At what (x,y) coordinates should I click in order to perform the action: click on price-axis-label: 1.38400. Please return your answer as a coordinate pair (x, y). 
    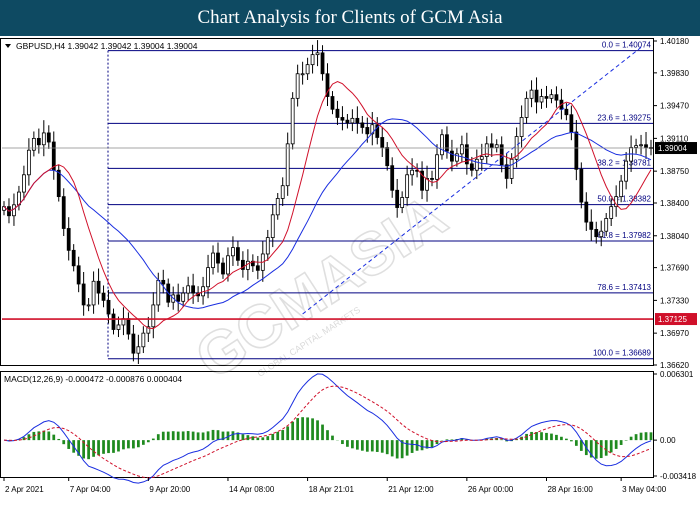
    Looking at the image, I should click on (674, 203).